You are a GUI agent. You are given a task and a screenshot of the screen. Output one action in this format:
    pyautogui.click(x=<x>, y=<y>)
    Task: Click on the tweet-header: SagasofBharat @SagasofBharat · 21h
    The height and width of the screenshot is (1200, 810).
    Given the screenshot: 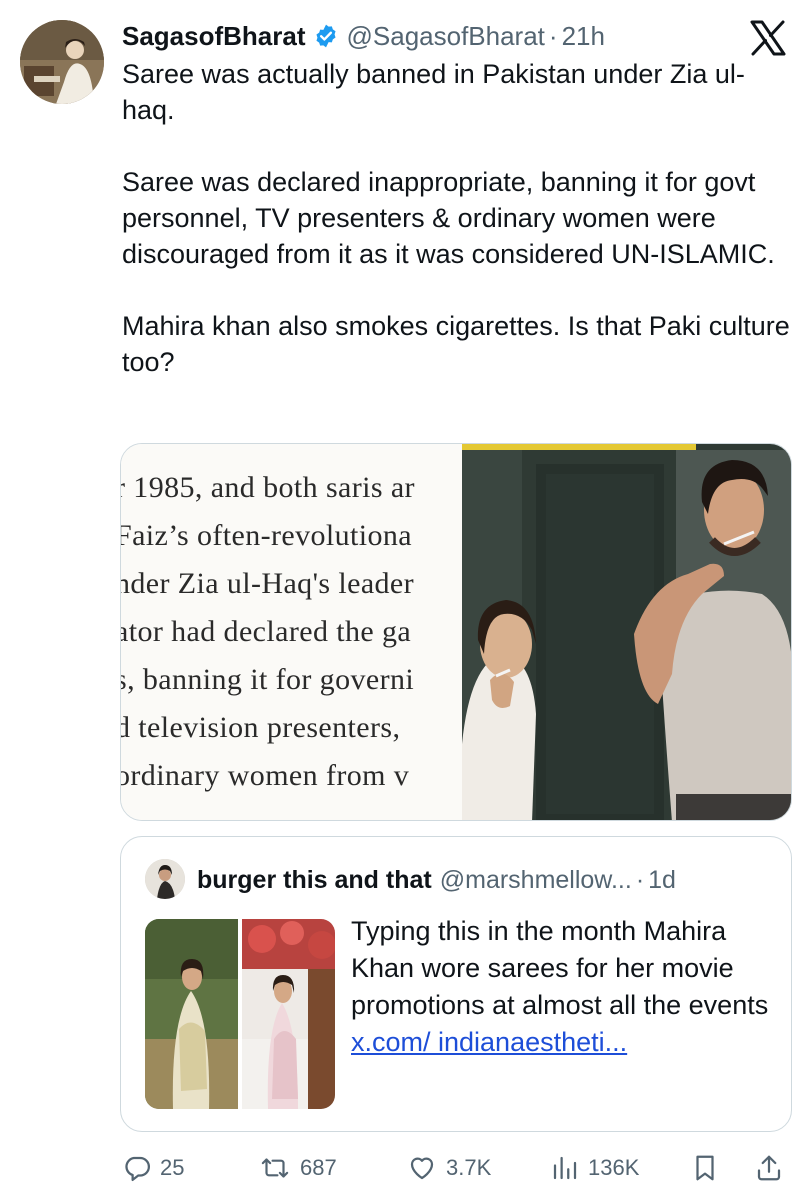 What is the action you would take?
    pyautogui.click(x=363, y=36)
    